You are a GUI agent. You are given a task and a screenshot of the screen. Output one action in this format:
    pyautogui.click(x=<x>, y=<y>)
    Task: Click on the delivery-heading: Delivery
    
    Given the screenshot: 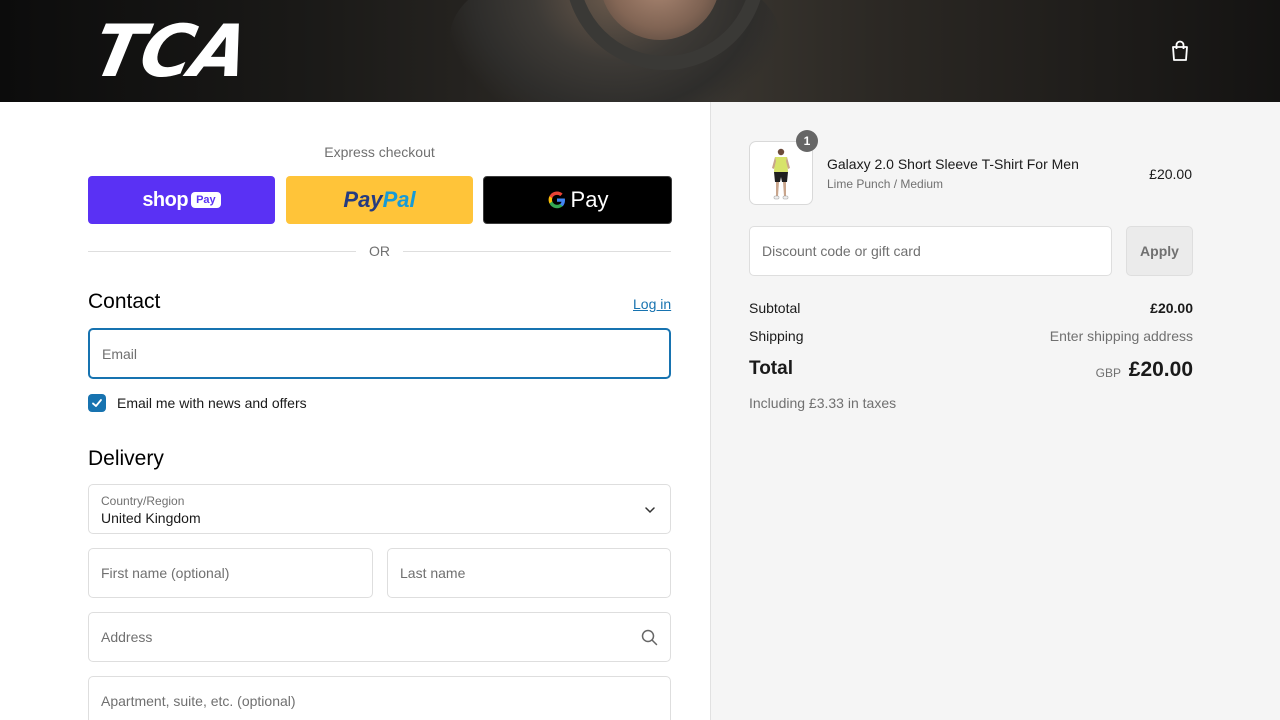 What is the action you would take?
    pyautogui.click(x=126, y=458)
    